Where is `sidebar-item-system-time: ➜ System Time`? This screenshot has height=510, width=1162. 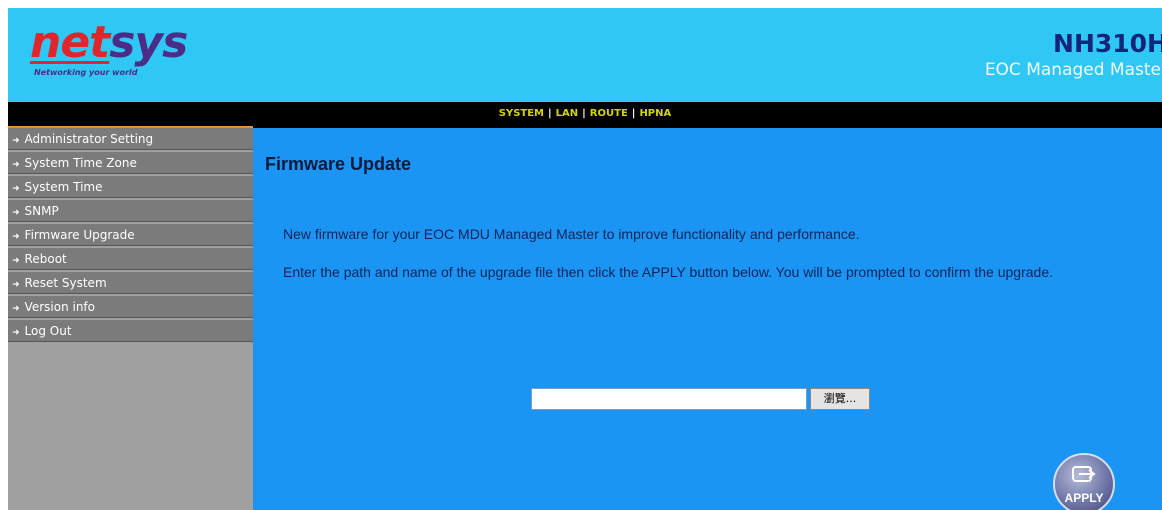
sidebar-item-system-time: ➜ System Time is located at coordinates (130, 187).